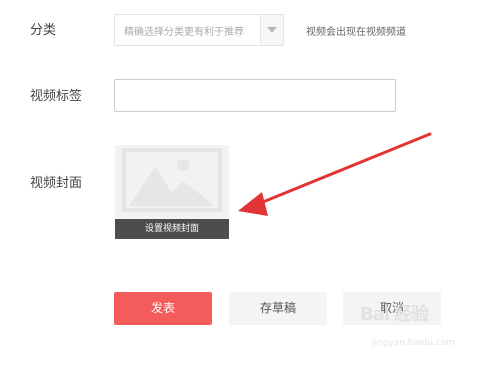 Image resolution: width=480 pixels, height=373 pixels. I want to click on tags-label: 视频标签, so click(56, 96).